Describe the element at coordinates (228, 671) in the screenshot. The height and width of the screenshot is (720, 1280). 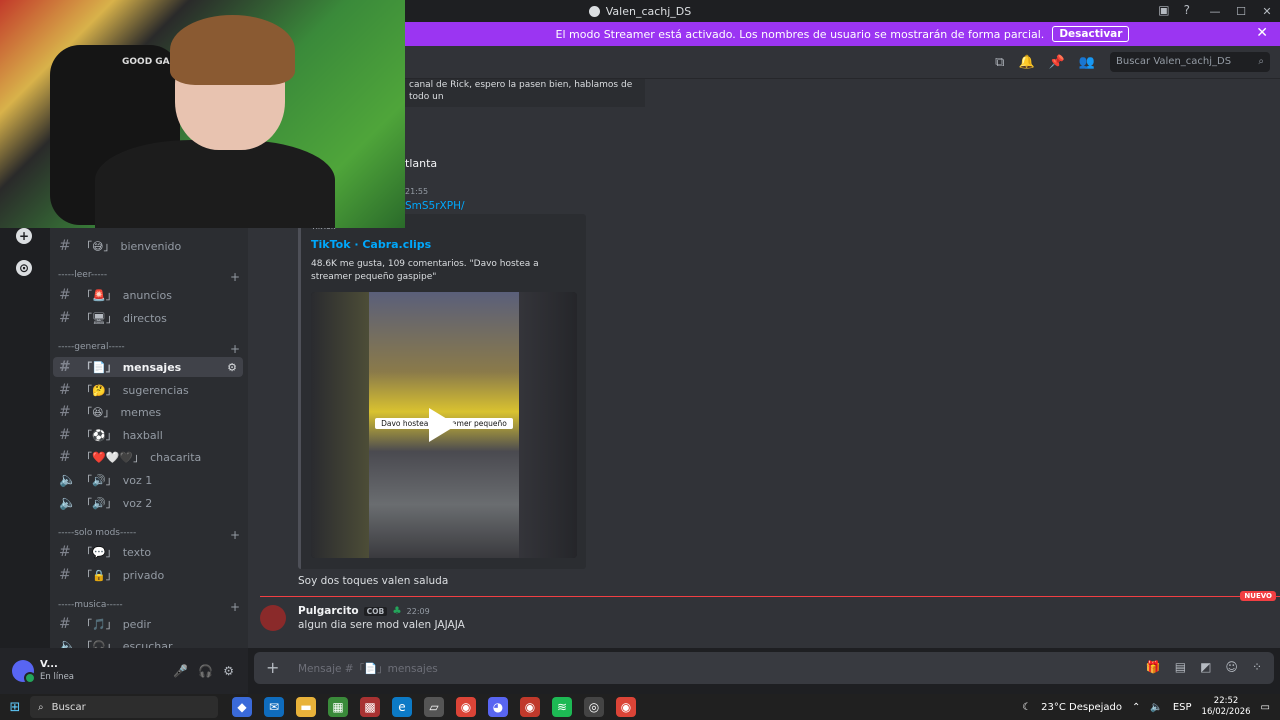
I see `gear-icon: ⚙` at that location.